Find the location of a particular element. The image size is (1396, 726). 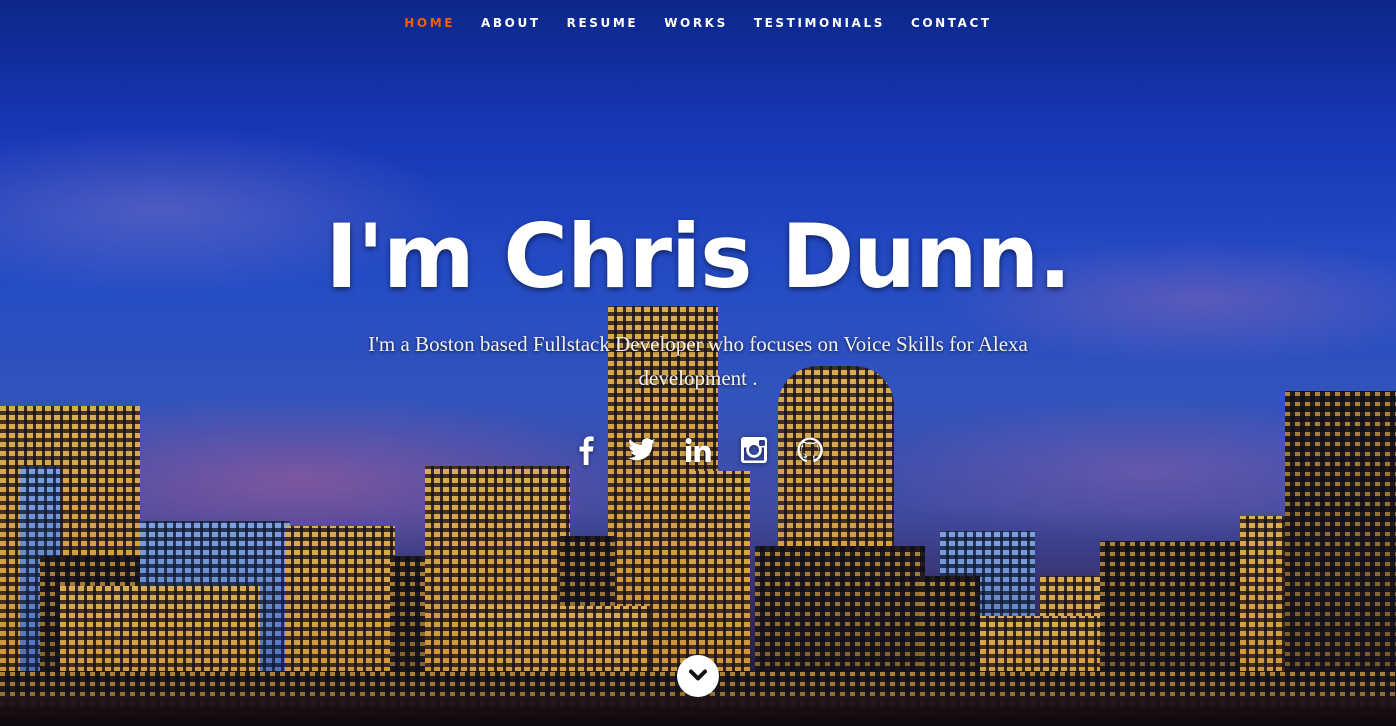

nav-item-about: ABOUT is located at coordinates (511, 23).